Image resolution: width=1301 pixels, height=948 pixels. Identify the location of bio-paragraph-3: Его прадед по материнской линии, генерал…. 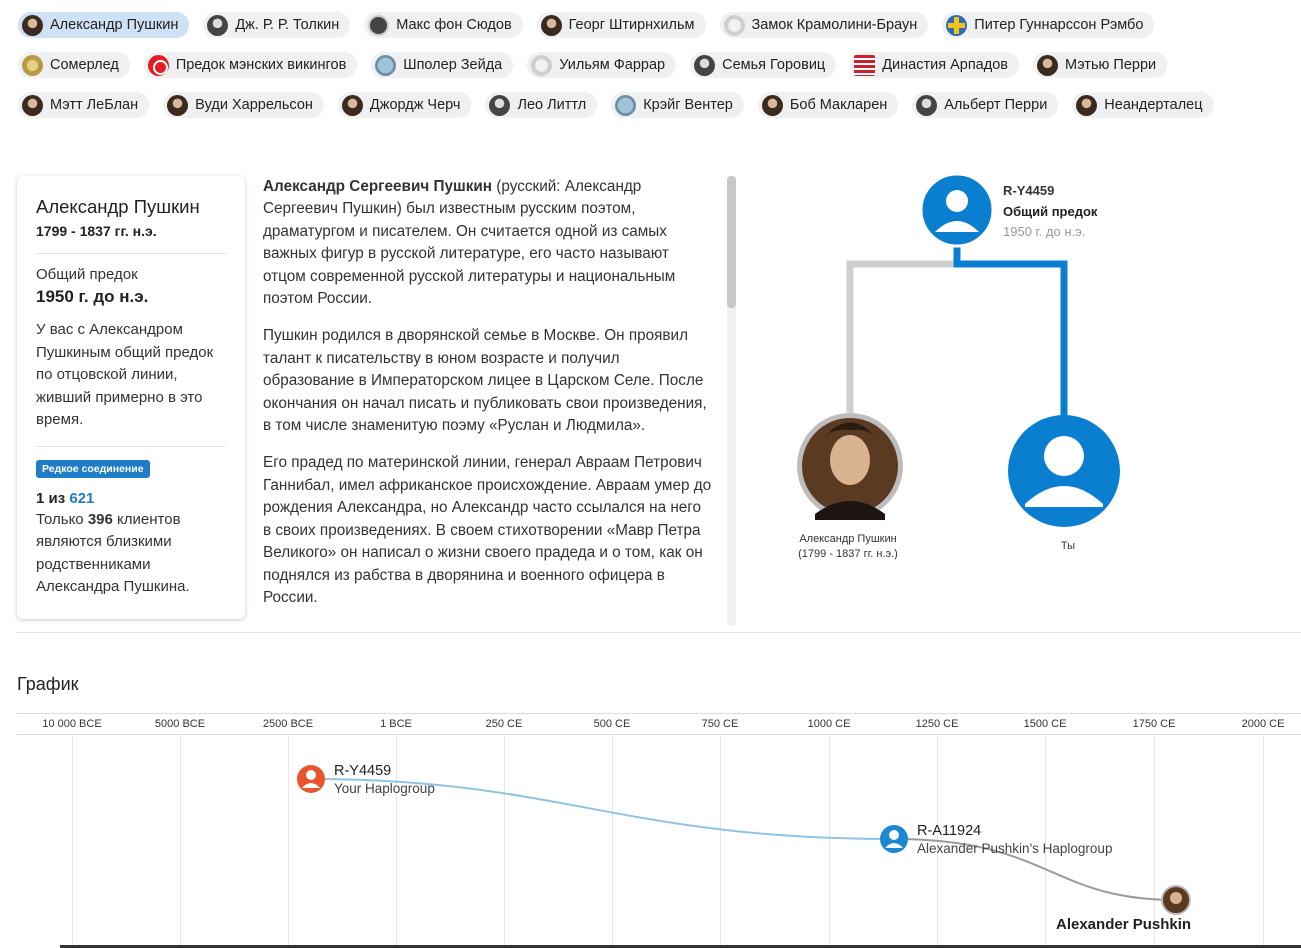
(487, 530).